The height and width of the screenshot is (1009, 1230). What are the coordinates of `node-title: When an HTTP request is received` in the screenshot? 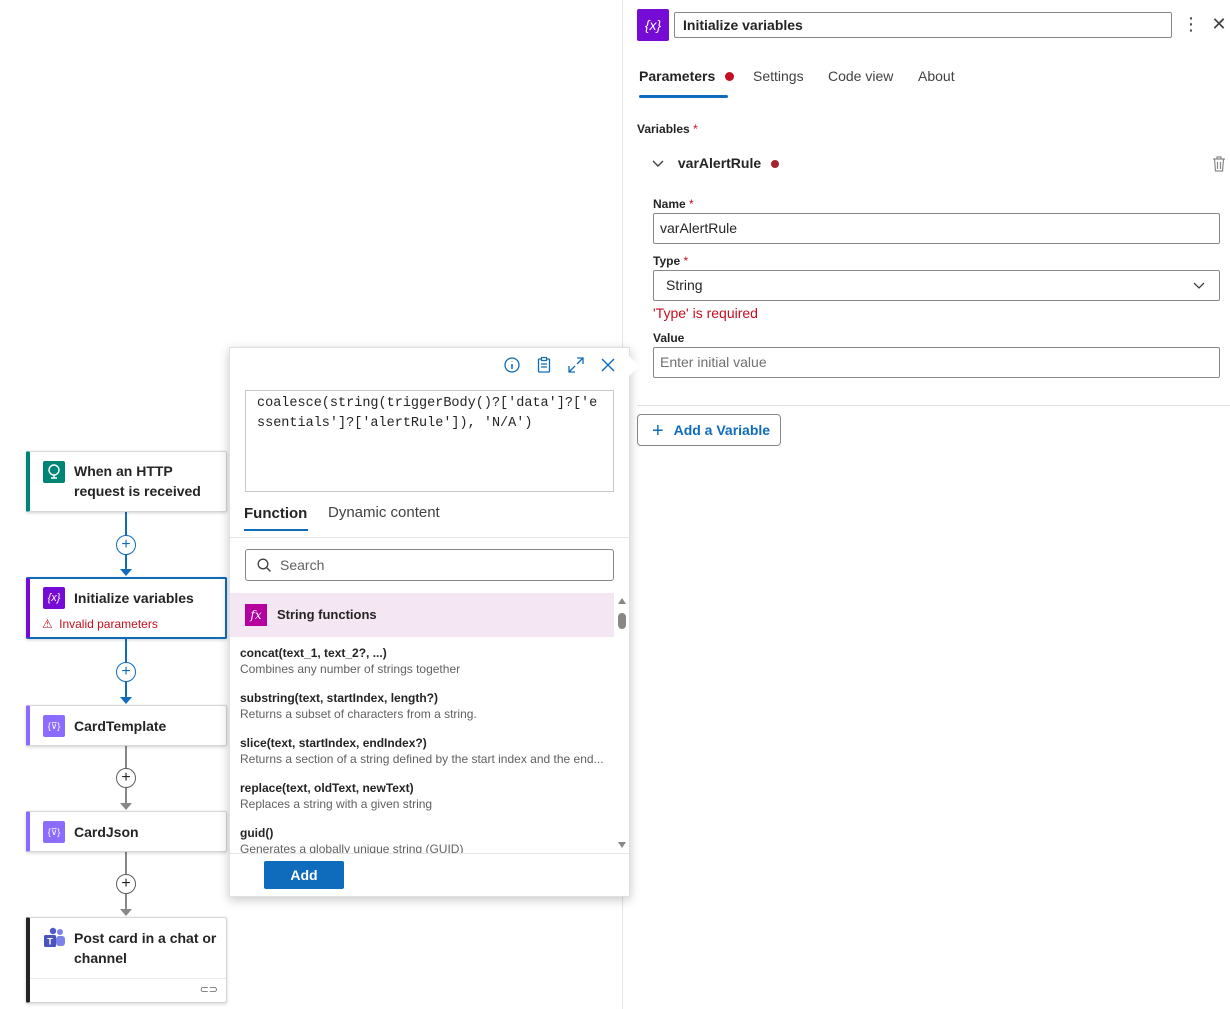 It's located at (137, 481).